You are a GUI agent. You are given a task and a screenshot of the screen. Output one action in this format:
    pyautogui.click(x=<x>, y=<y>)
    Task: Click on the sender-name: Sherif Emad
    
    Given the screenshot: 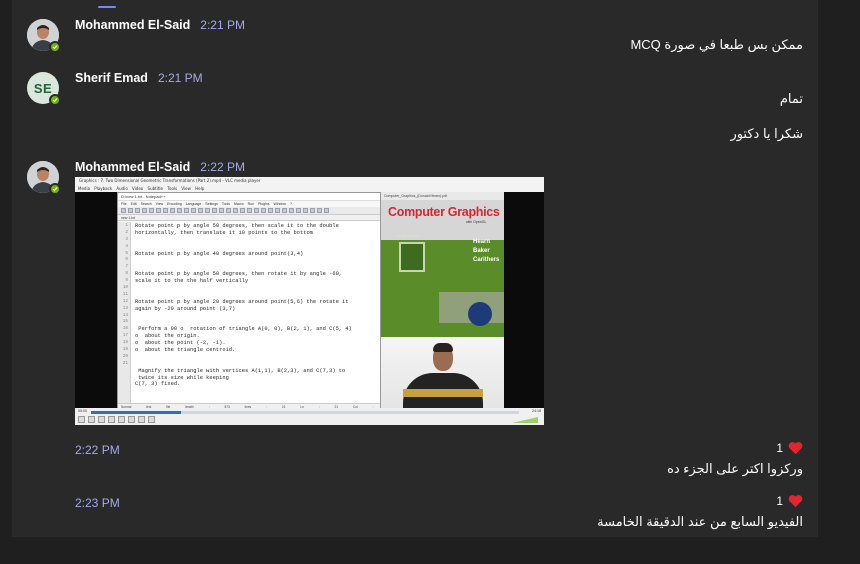 What is the action you would take?
    pyautogui.click(x=111, y=78)
    